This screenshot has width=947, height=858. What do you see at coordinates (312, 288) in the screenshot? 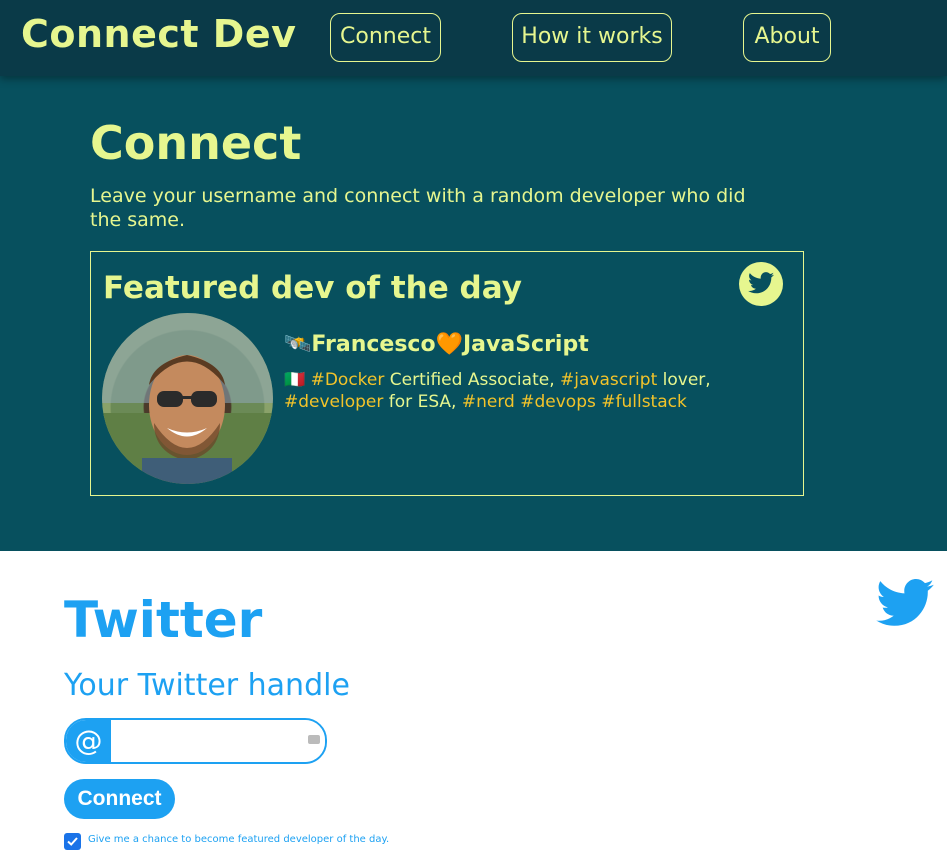
I see `featured-dev-title: Featured dev of the day` at bounding box center [312, 288].